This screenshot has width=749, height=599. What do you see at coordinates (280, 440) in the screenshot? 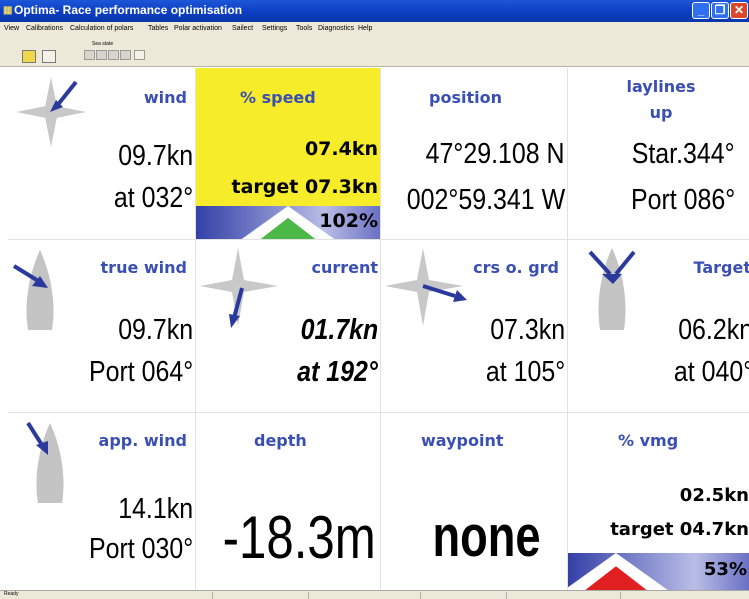
I see `depth-label: depth` at bounding box center [280, 440].